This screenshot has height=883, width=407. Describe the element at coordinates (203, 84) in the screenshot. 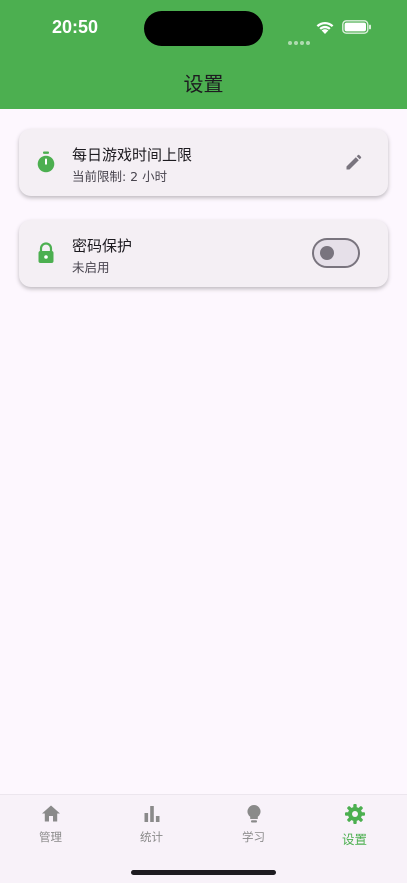

I see `page-title: 设置` at that location.